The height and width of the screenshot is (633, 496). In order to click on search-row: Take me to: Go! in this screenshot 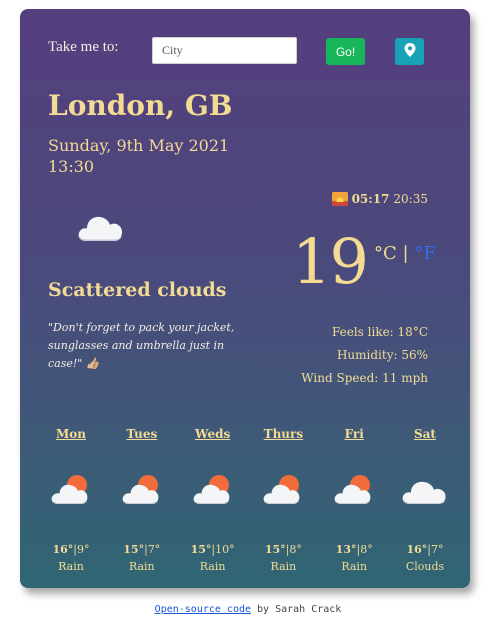, I will do `click(245, 44)`.